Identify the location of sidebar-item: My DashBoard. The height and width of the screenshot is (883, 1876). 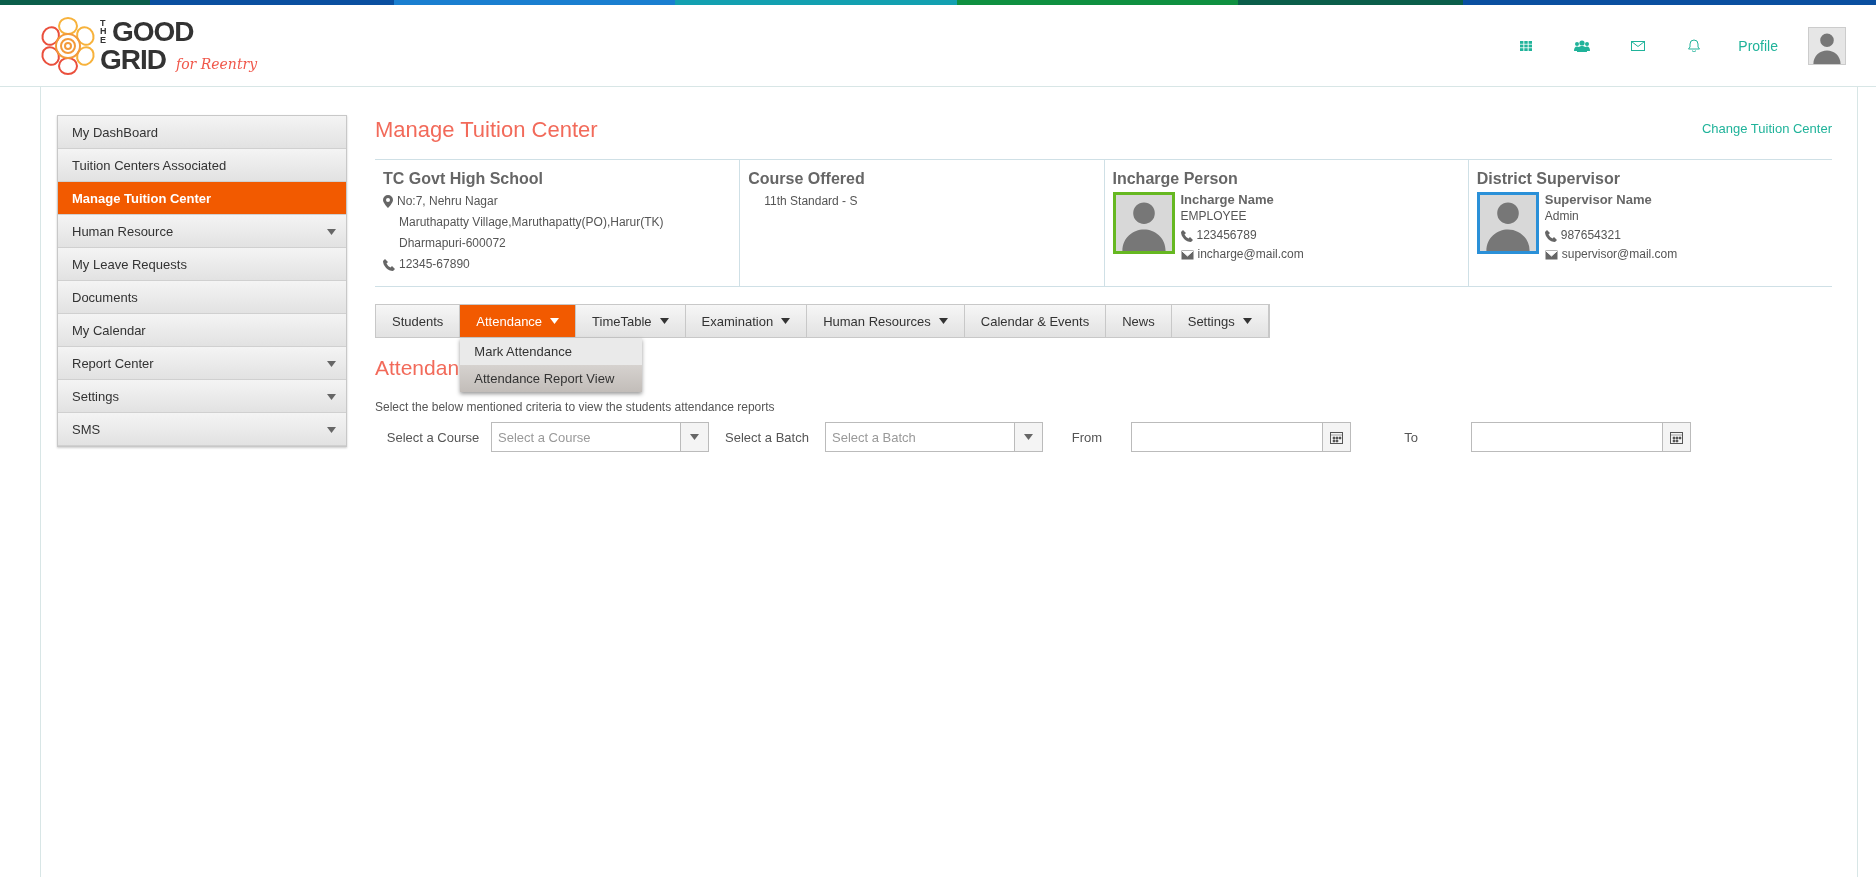
(202, 132).